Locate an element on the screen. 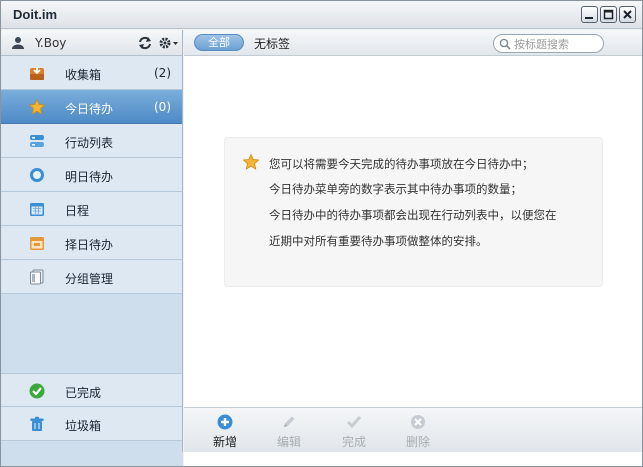  add-button: 新增 is located at coordinates (225, 432).